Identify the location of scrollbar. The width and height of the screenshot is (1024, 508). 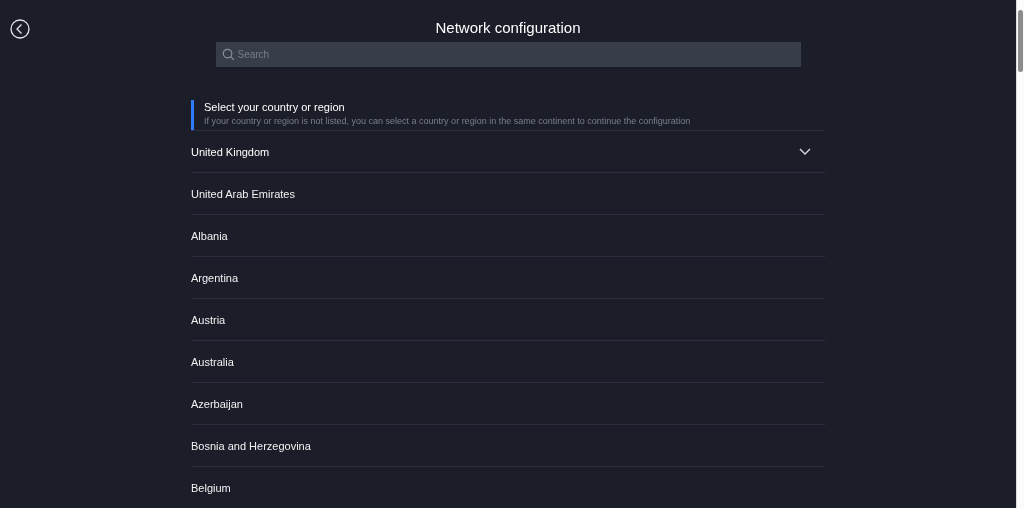
(1020, 254).